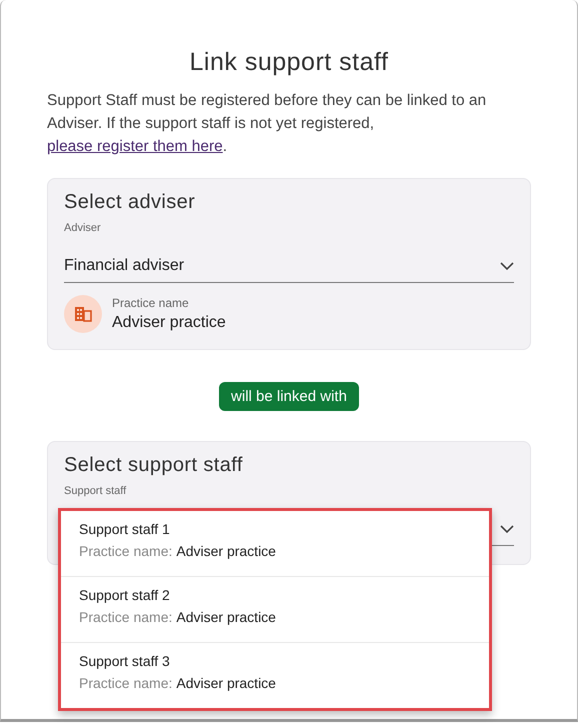 This screenshot has width=578, height=727. Describe the element at coordinates (275, 610) in the screenshot. I see `dropdown-option: Support staff 2 Practice name: Adviser practice` at that location.